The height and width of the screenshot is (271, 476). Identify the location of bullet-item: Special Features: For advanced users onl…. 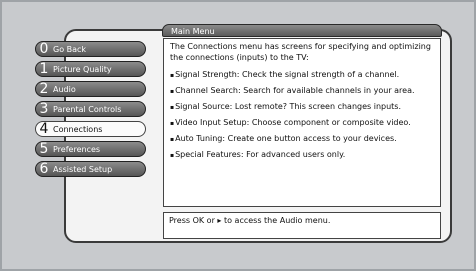
(302, 155).